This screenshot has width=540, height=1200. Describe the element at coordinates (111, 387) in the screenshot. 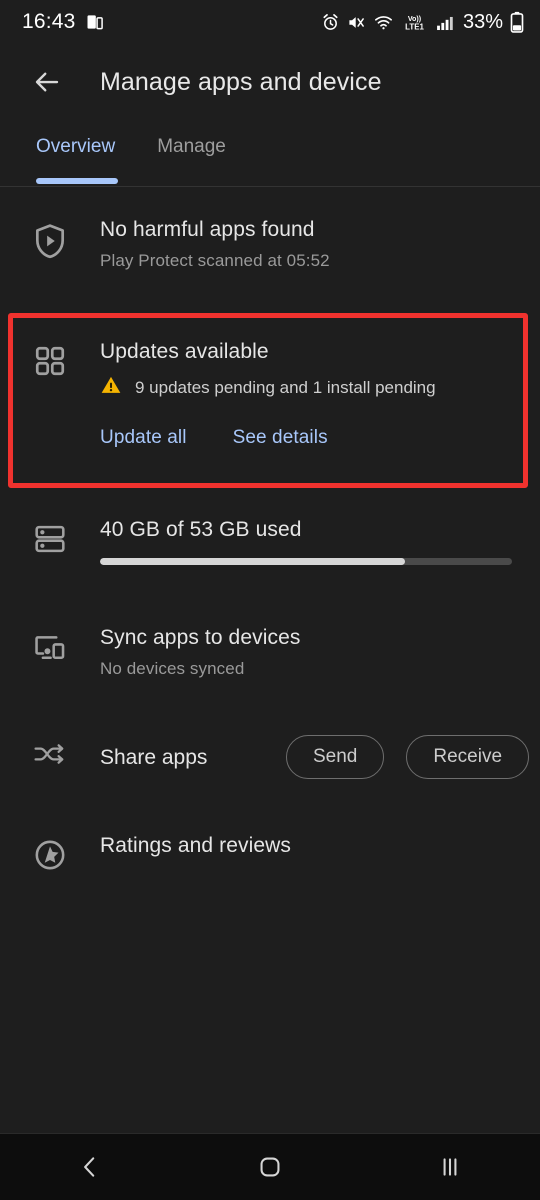

I see `warning-triangle-icon` at that location.